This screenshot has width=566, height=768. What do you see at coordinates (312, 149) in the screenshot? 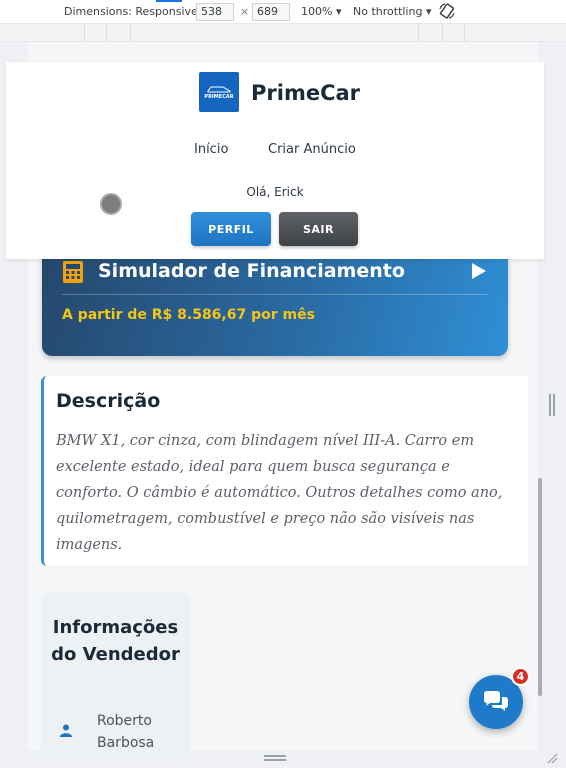
I see `nav-create-ad: Criar Anúncio` at bounding box center [312, 149].